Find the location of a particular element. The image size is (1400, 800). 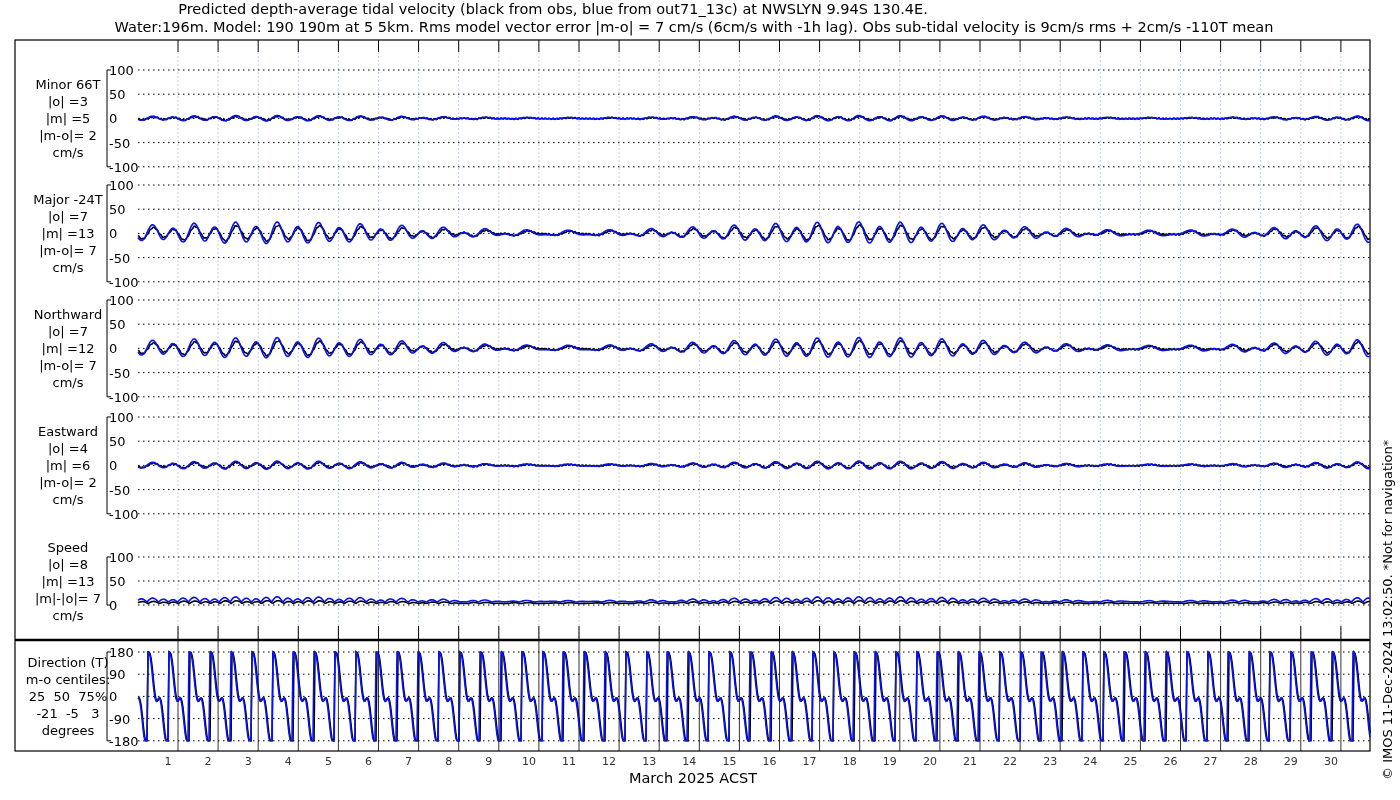

panel-label: |m| =12 is located at coordinates (68, 349).